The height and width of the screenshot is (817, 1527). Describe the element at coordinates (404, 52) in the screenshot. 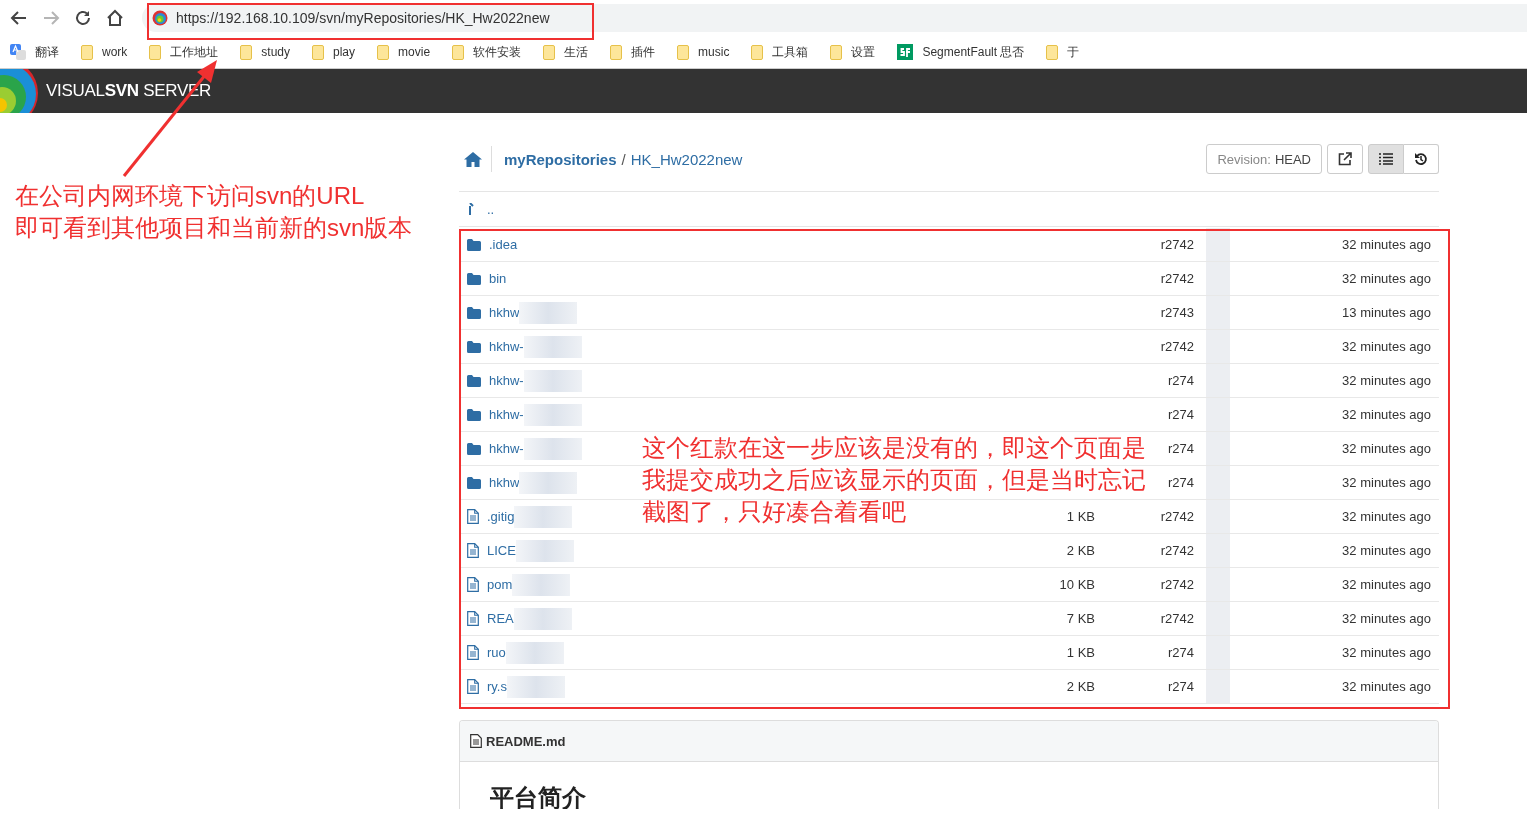

I see `bookmark: movie` at that location.